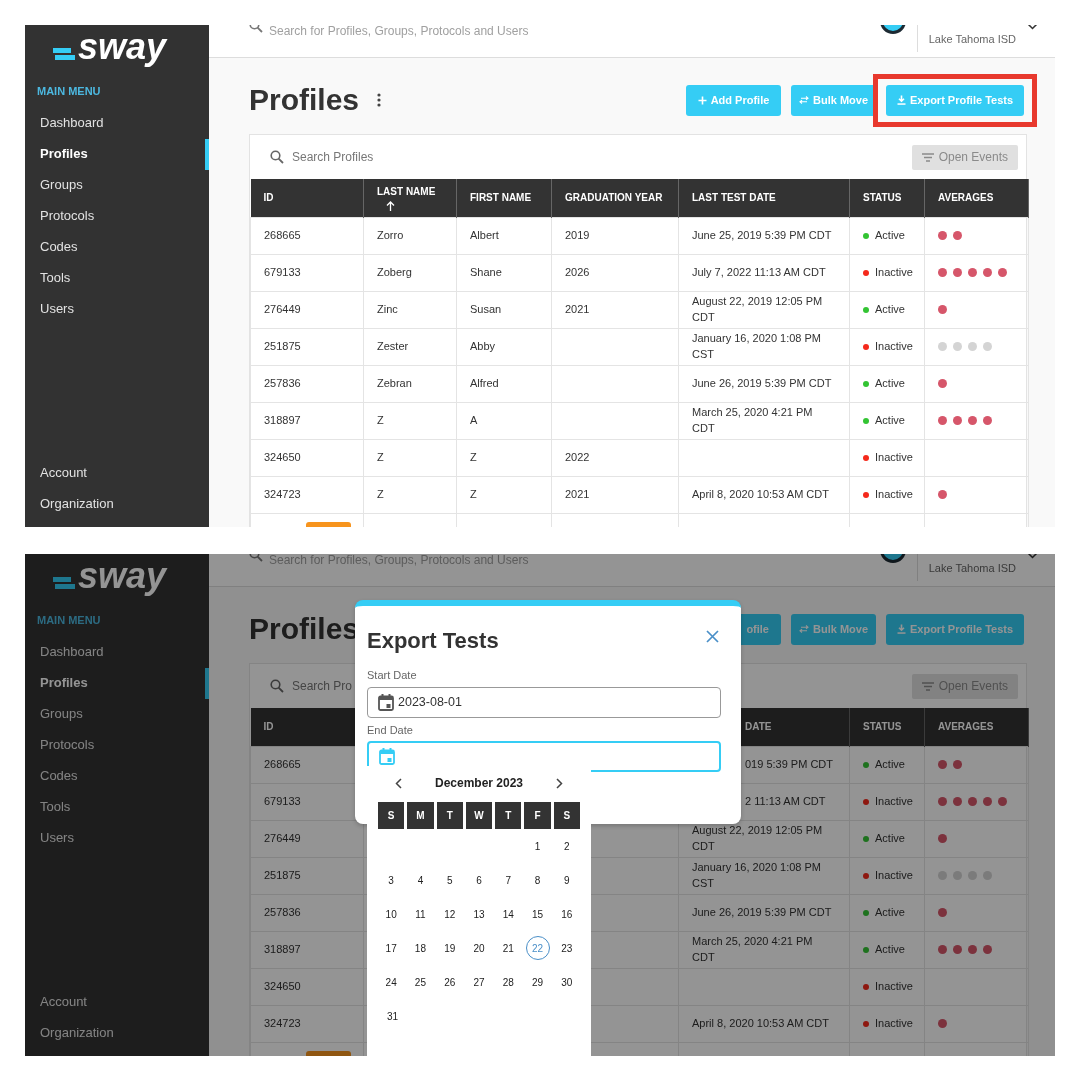  I want to click on filter-icon, so click(927, 157).